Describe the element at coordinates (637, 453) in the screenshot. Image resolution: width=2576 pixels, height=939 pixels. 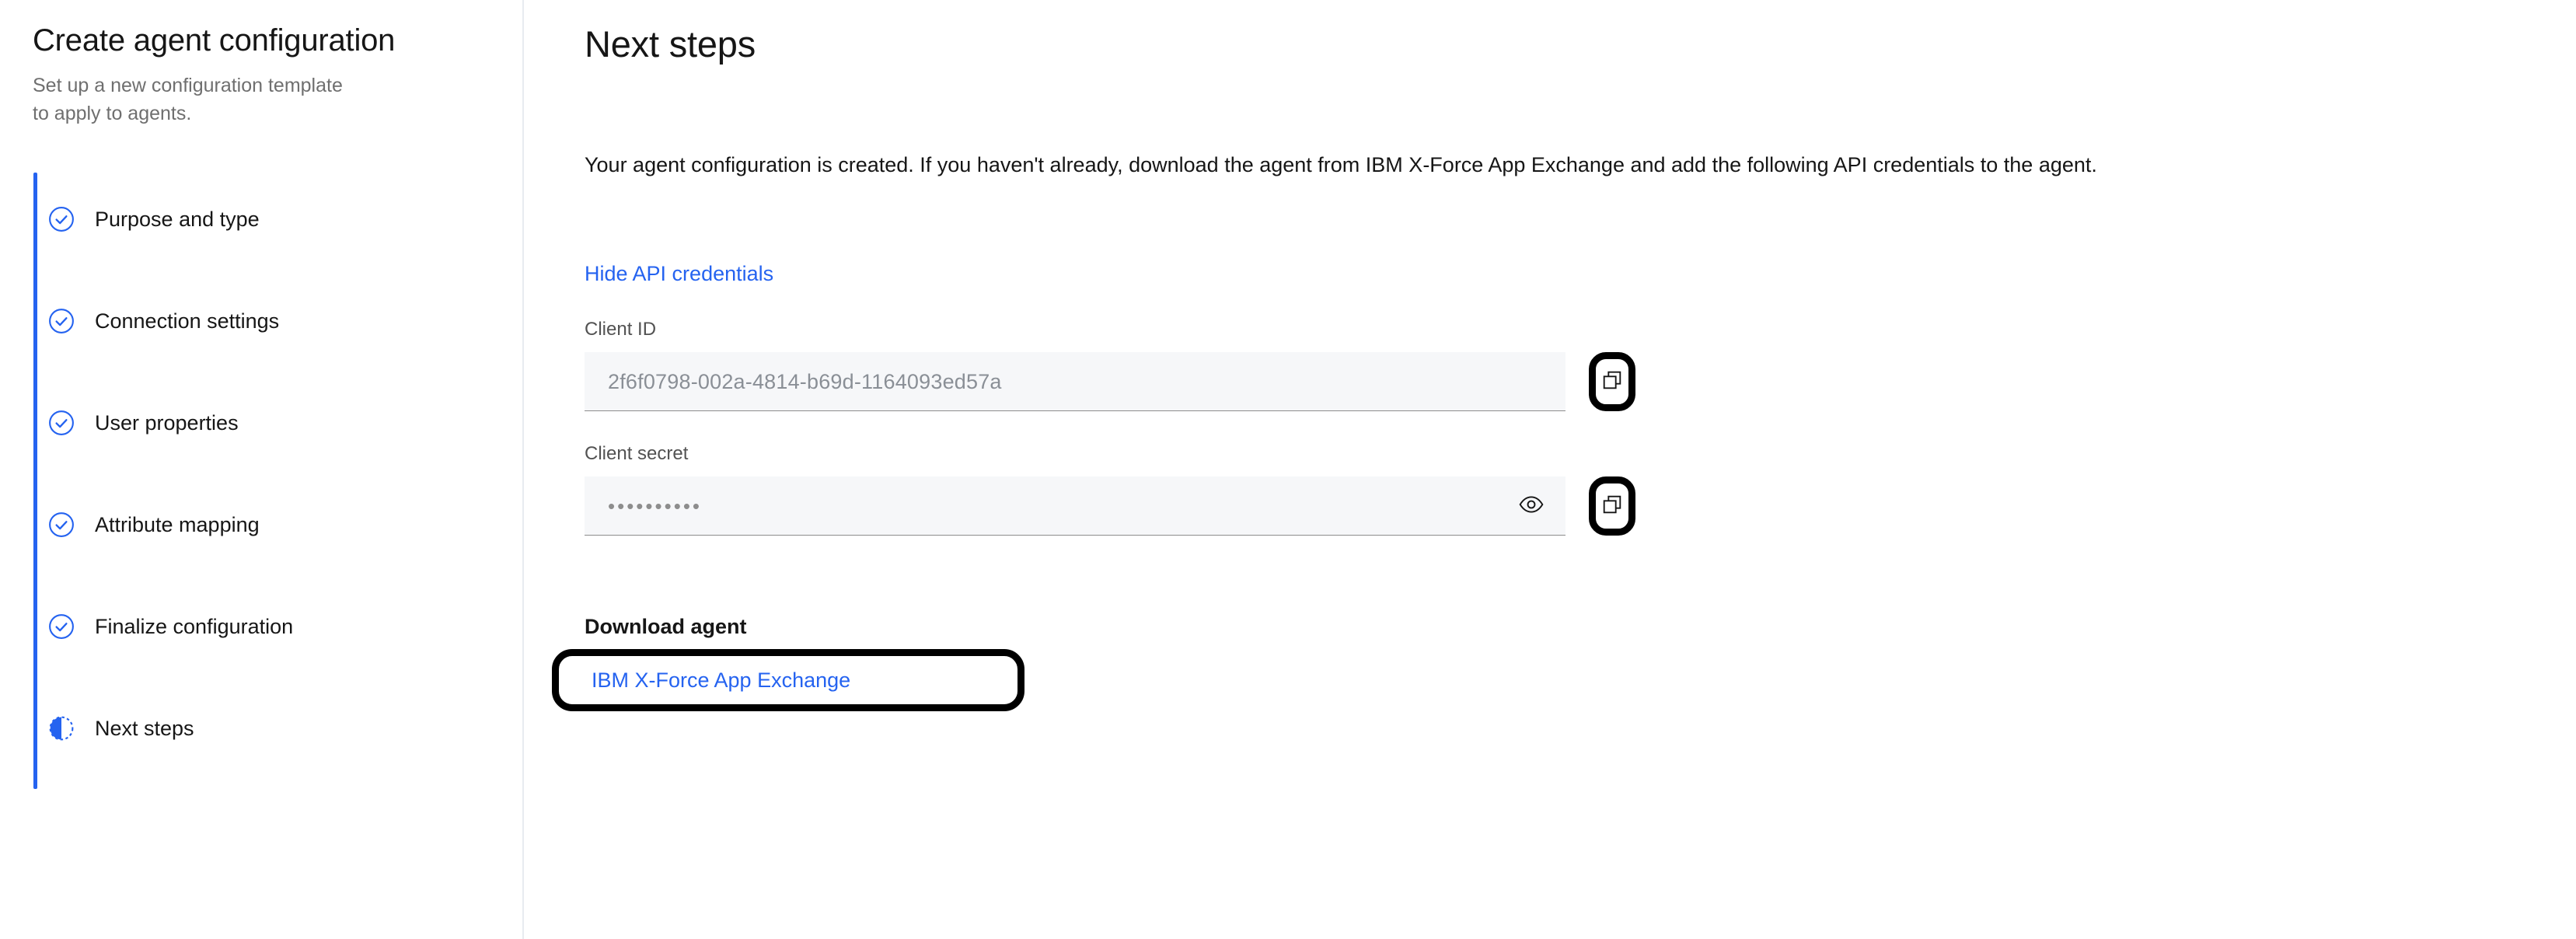
I see `client-secret-label: Client secret` at that location.